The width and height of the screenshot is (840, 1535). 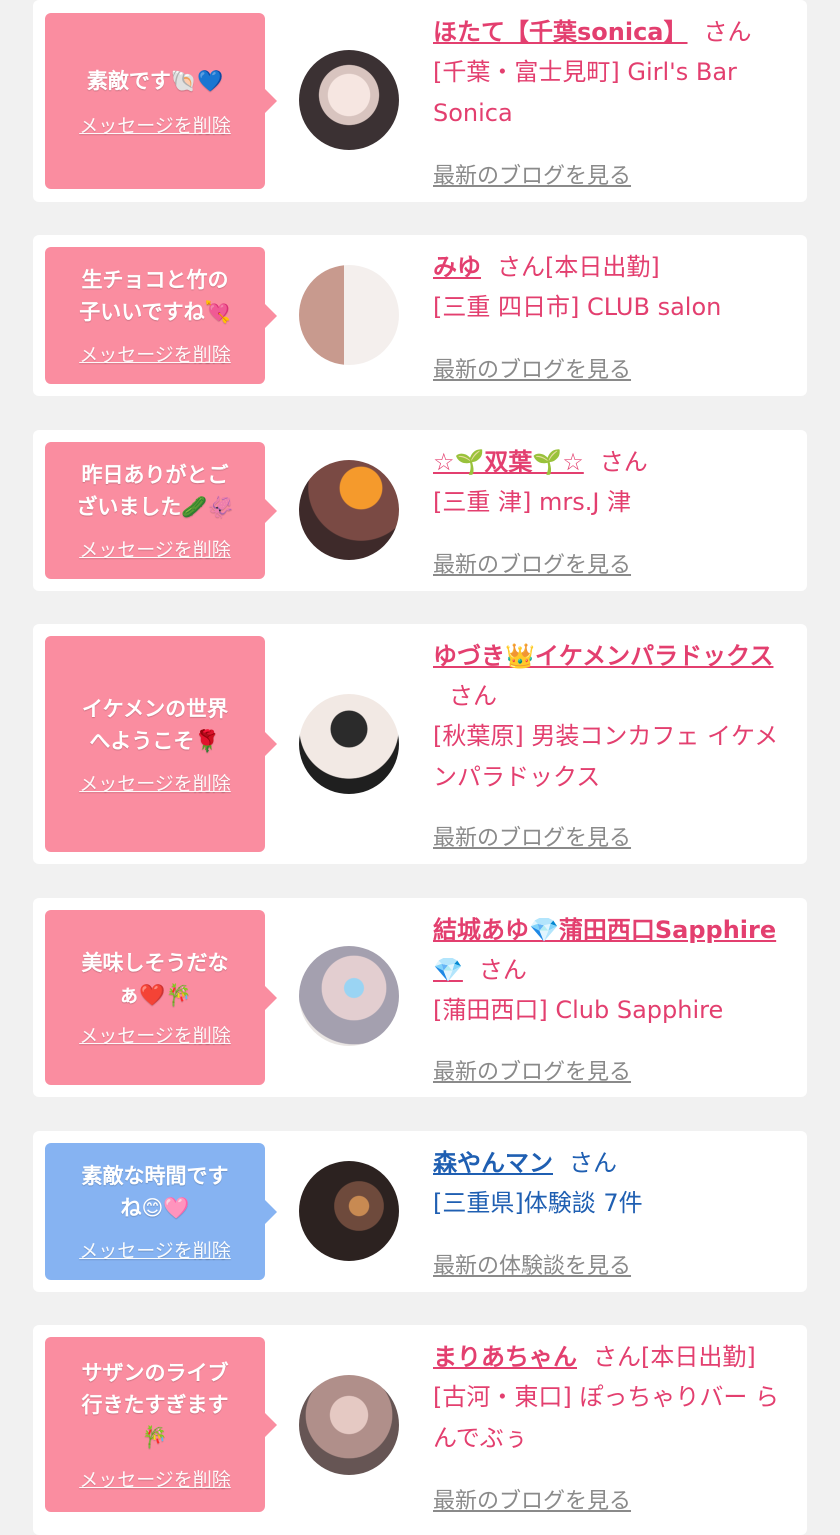 I want to click on shop-info: [蒲田西口] Club Sapphire, so click(x=578, y=1010).